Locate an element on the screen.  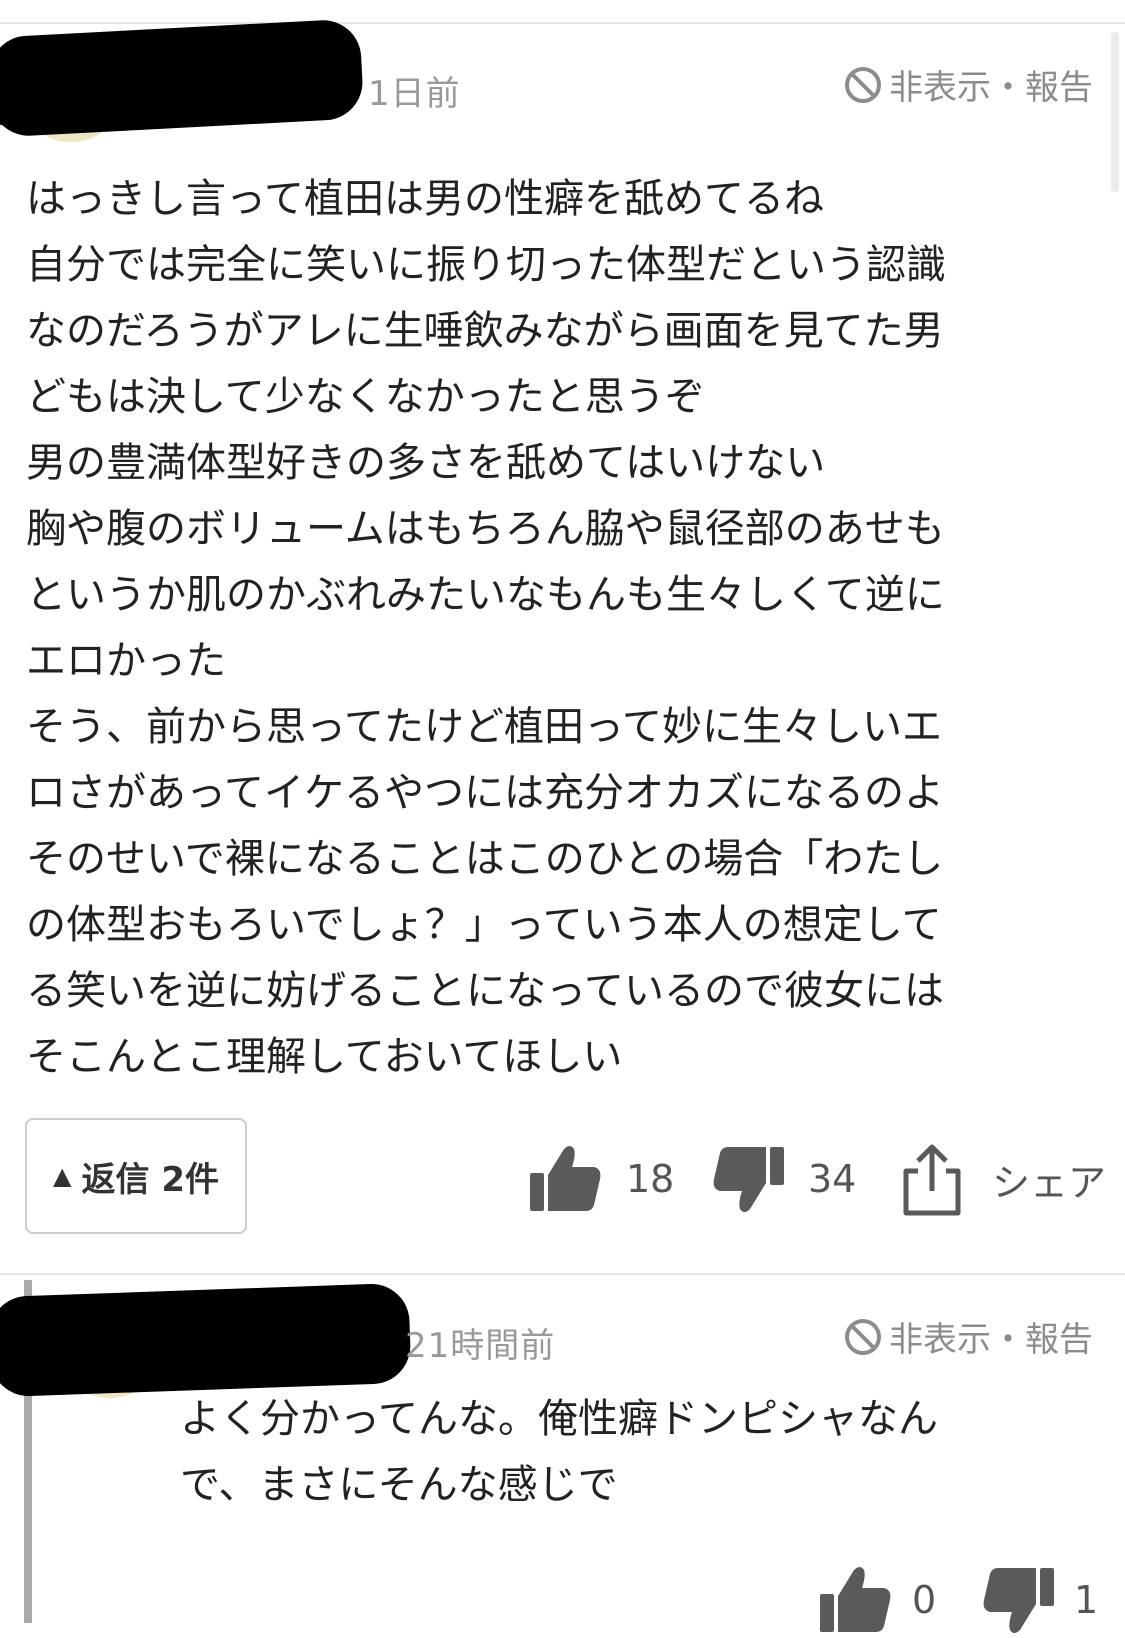
reply-like-count: 0 is located at coordinates (924, 1600).